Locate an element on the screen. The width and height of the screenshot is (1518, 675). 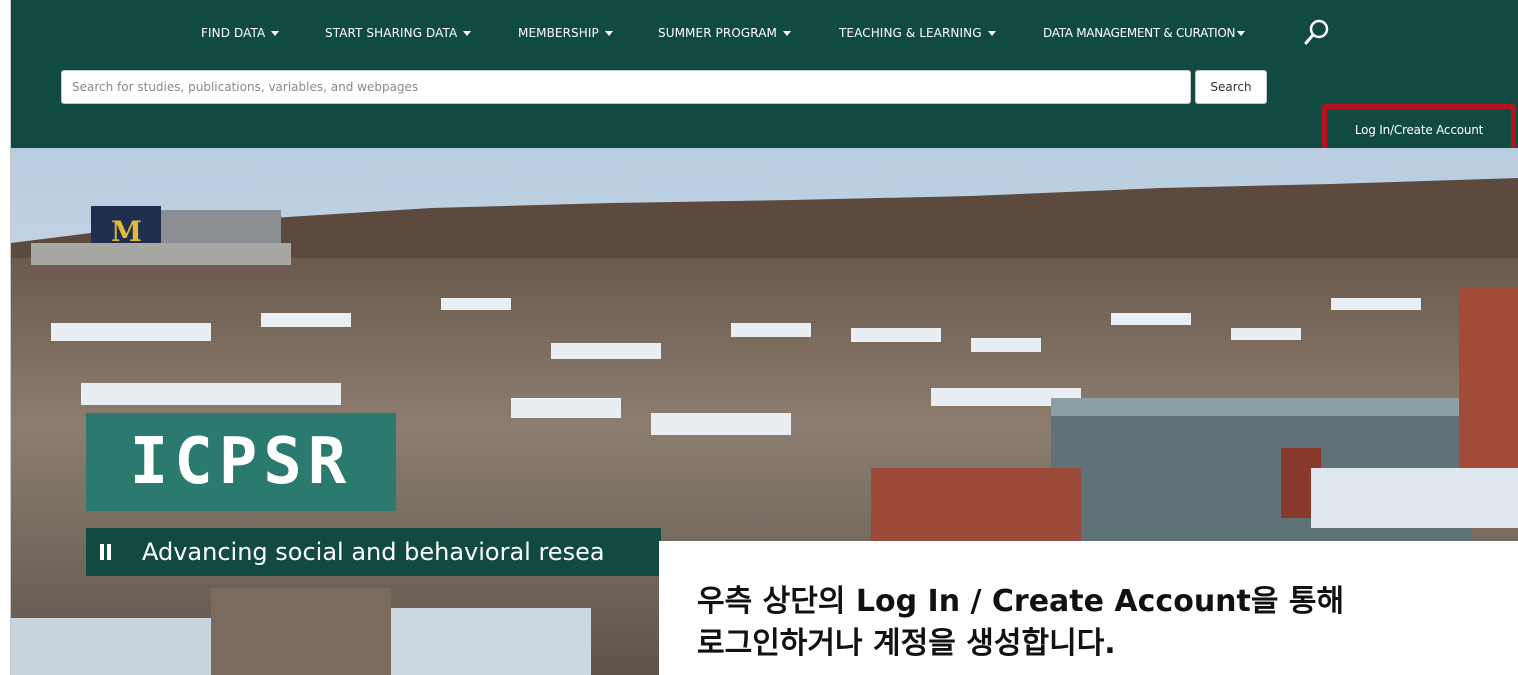
pause-icon is located at coordinates (106, 552).